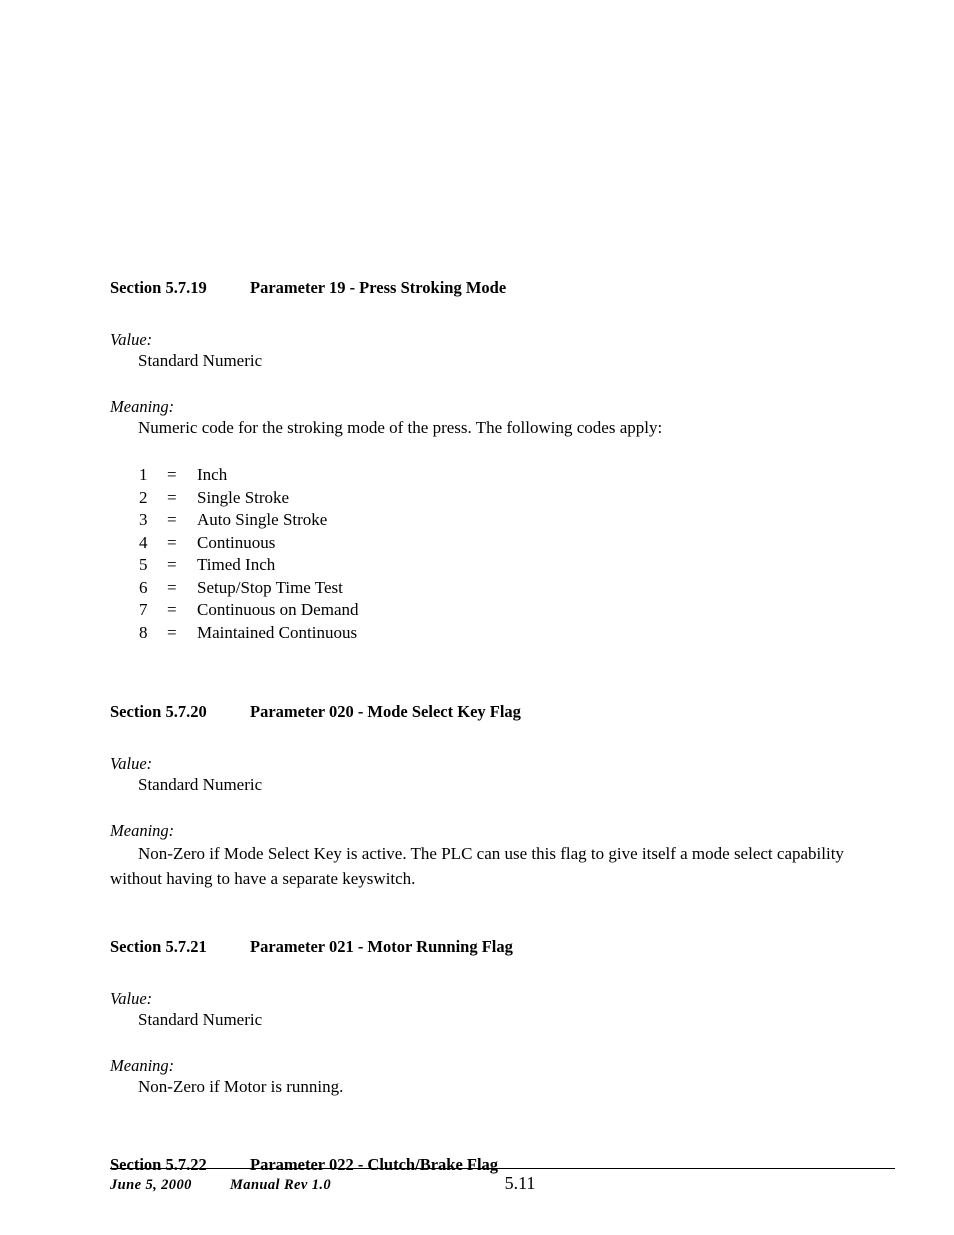  I want to click on section-number: Section 5.7.19, so click(158, 287).